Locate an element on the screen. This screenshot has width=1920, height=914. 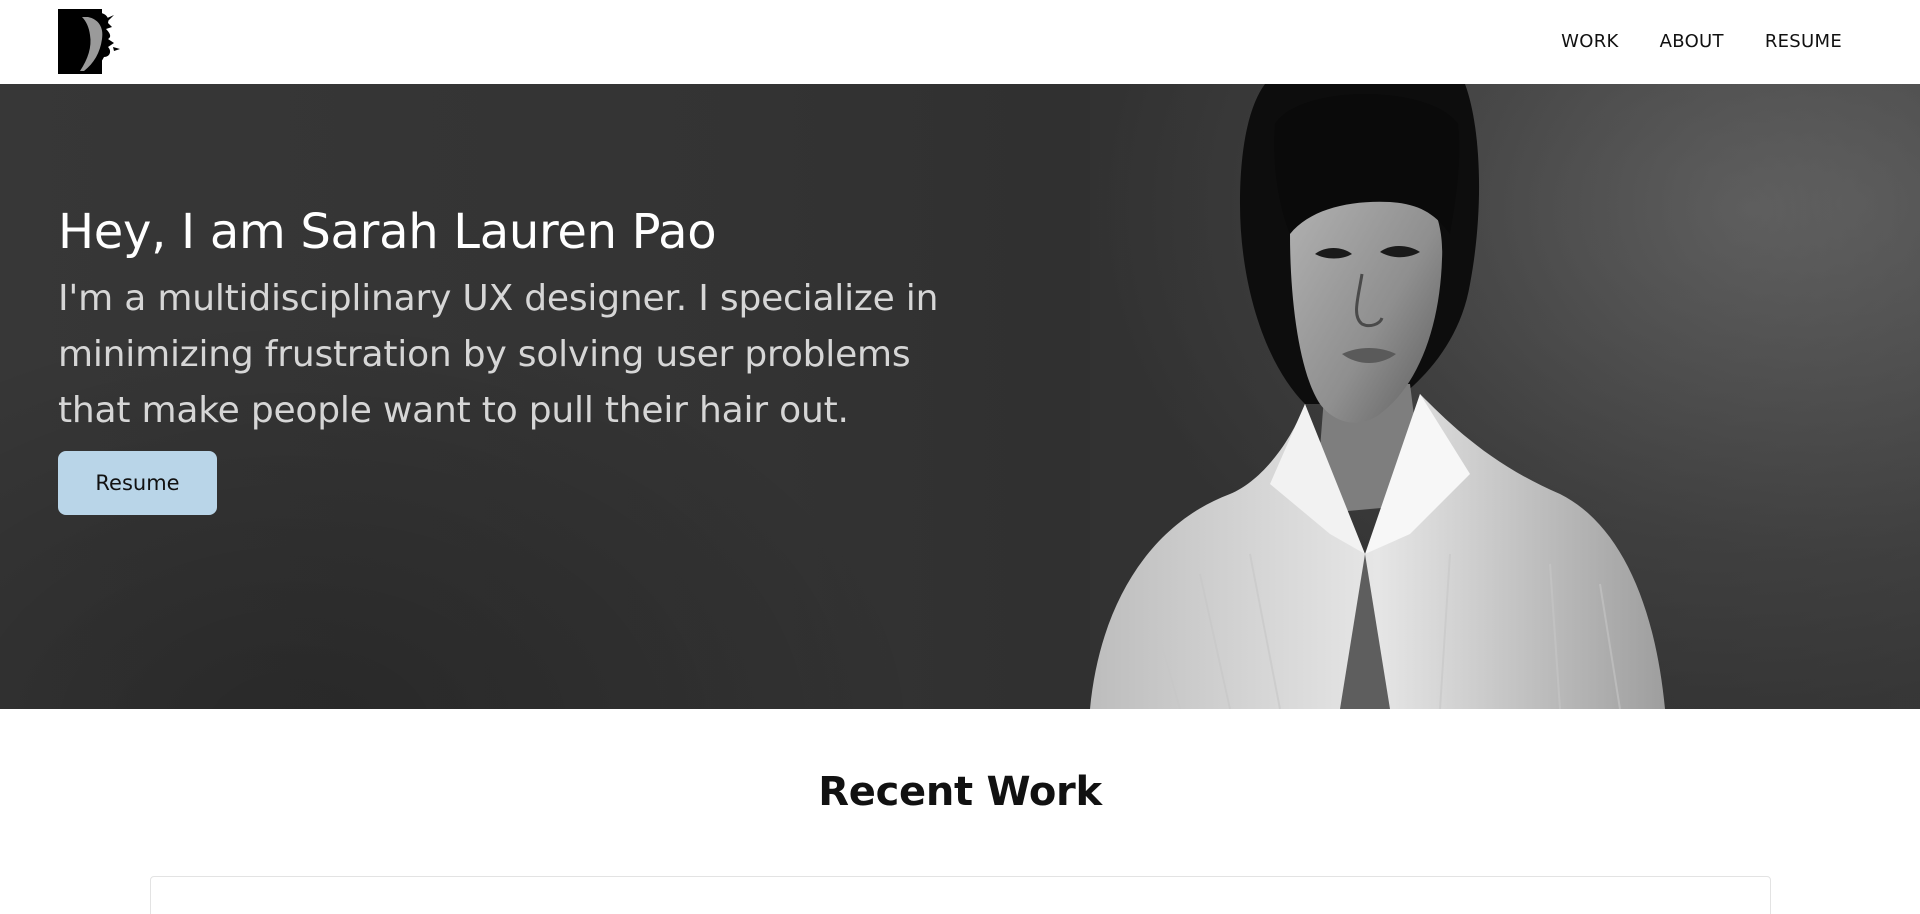
recent-work-title: Recent Work is located at coordinates (960, 792).